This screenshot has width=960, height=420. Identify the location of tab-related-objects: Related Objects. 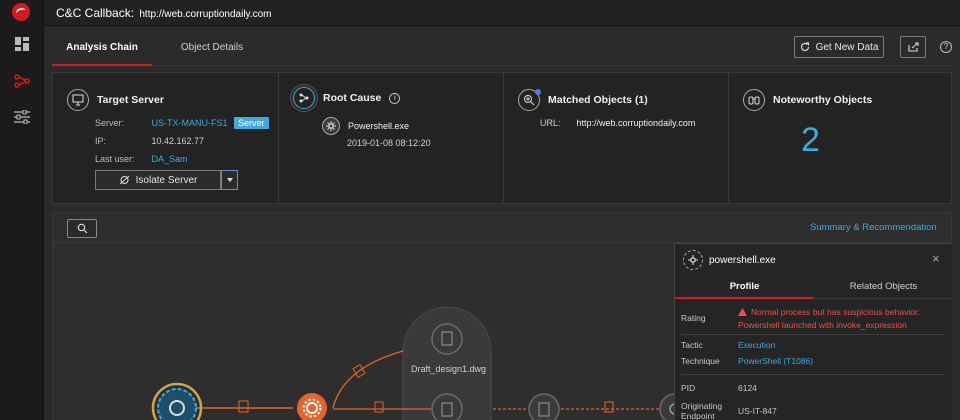
(883, 287).